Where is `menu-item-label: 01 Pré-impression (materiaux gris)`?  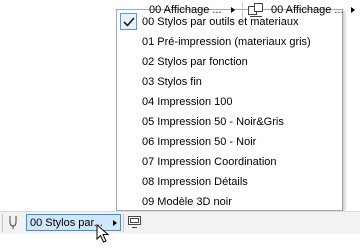
menu-item-label: 01 Pré-impression (materiaux gris) is located at coordinates (226, 42).